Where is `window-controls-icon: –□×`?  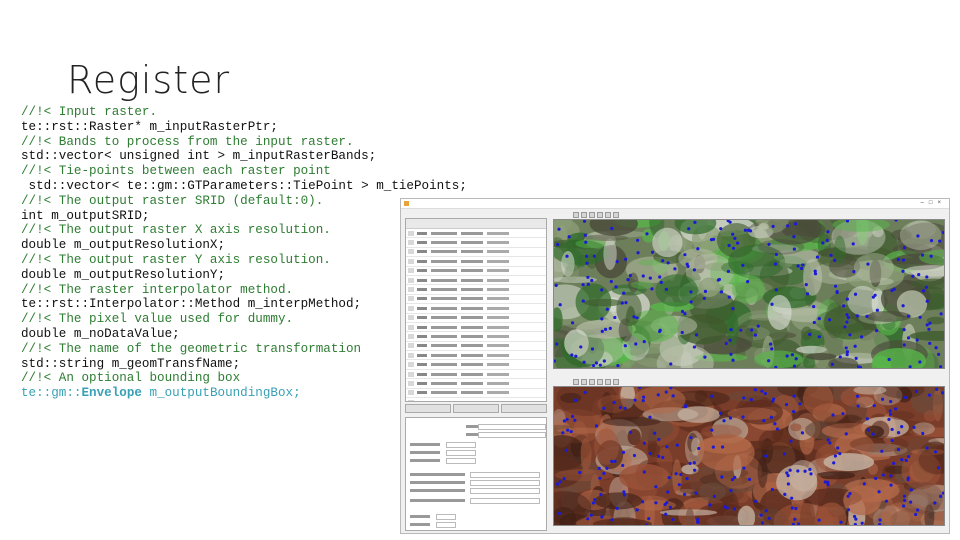 window-controls-icon: –□× is located at coordinates (933, 203).